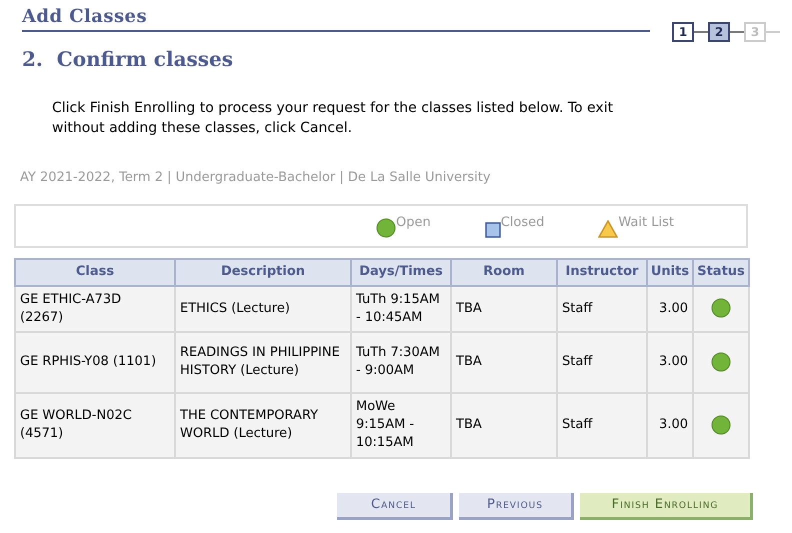  I want to click on warning-triangle-icon, so click(608, 229).